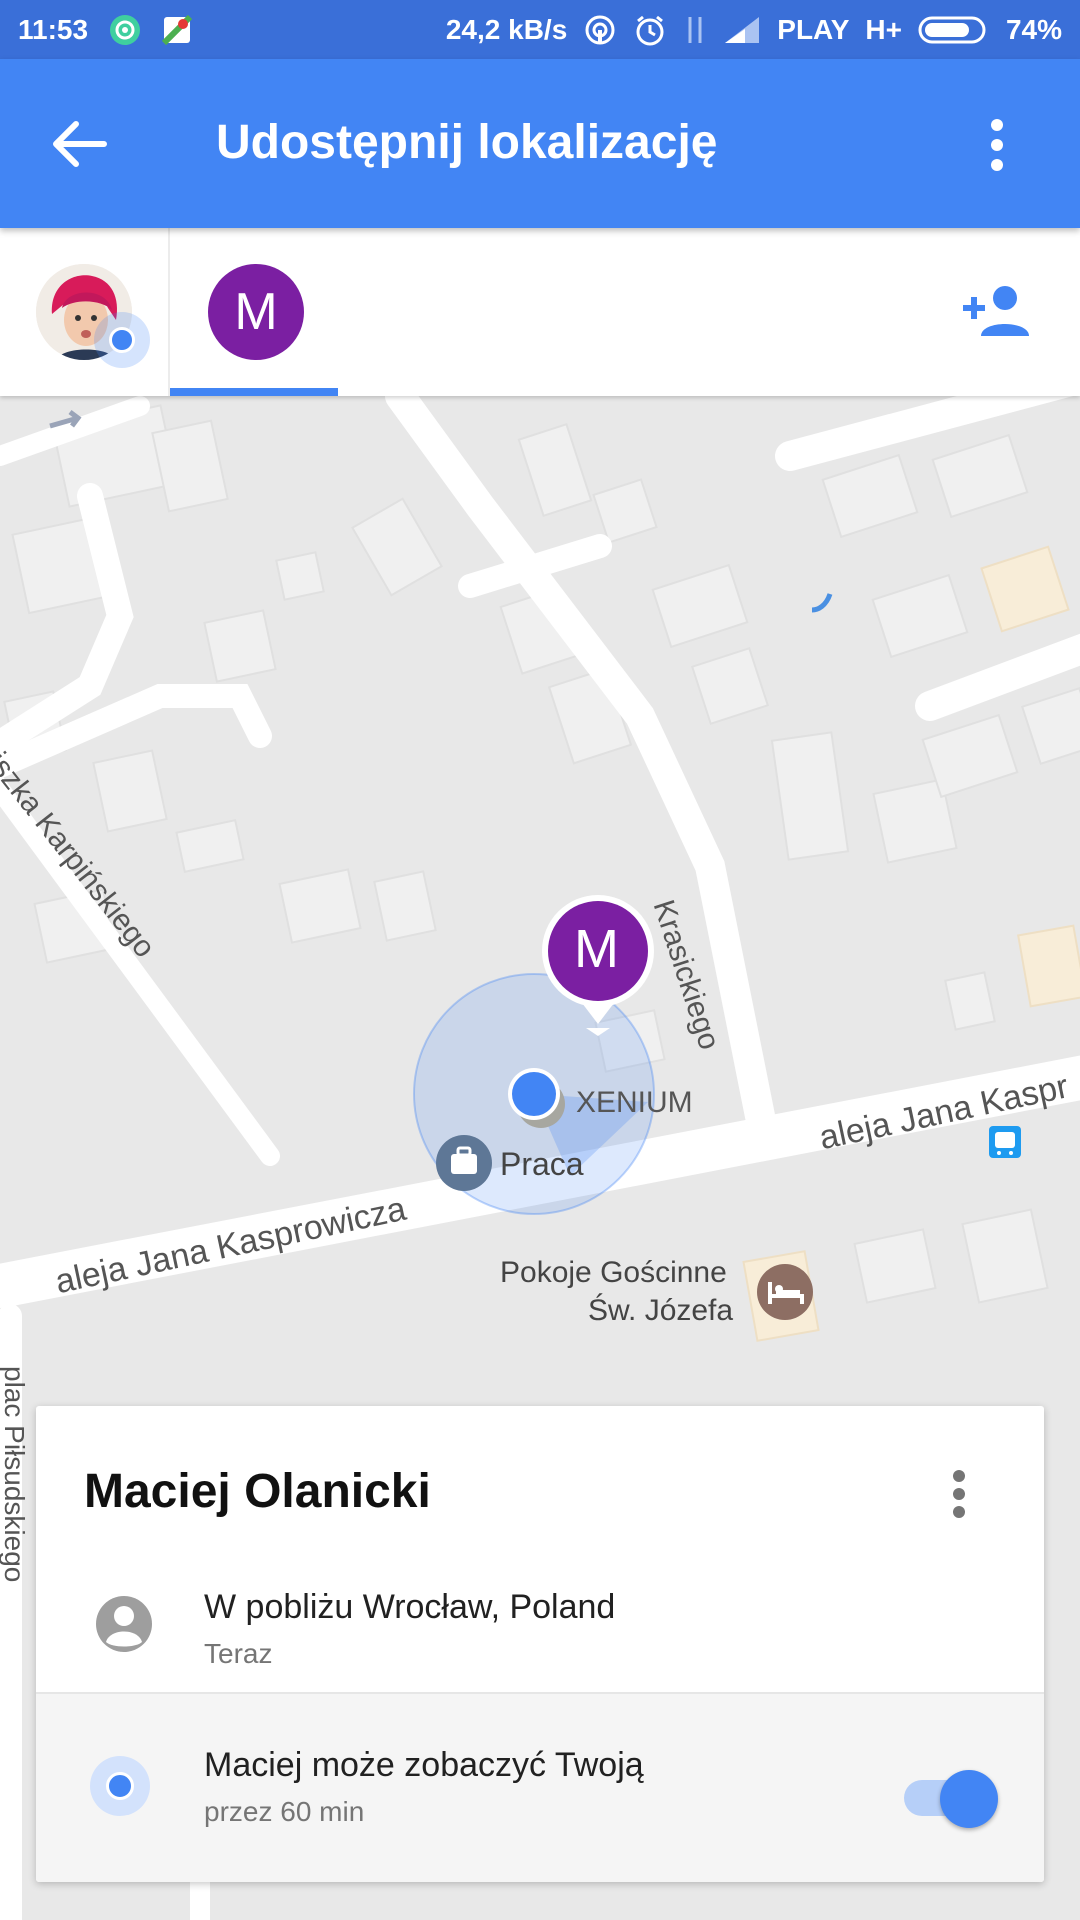  What do you see at coordinates (600, 30) in the screenshot?
I see `hotspot-icon` at bounding box center [600, 30].